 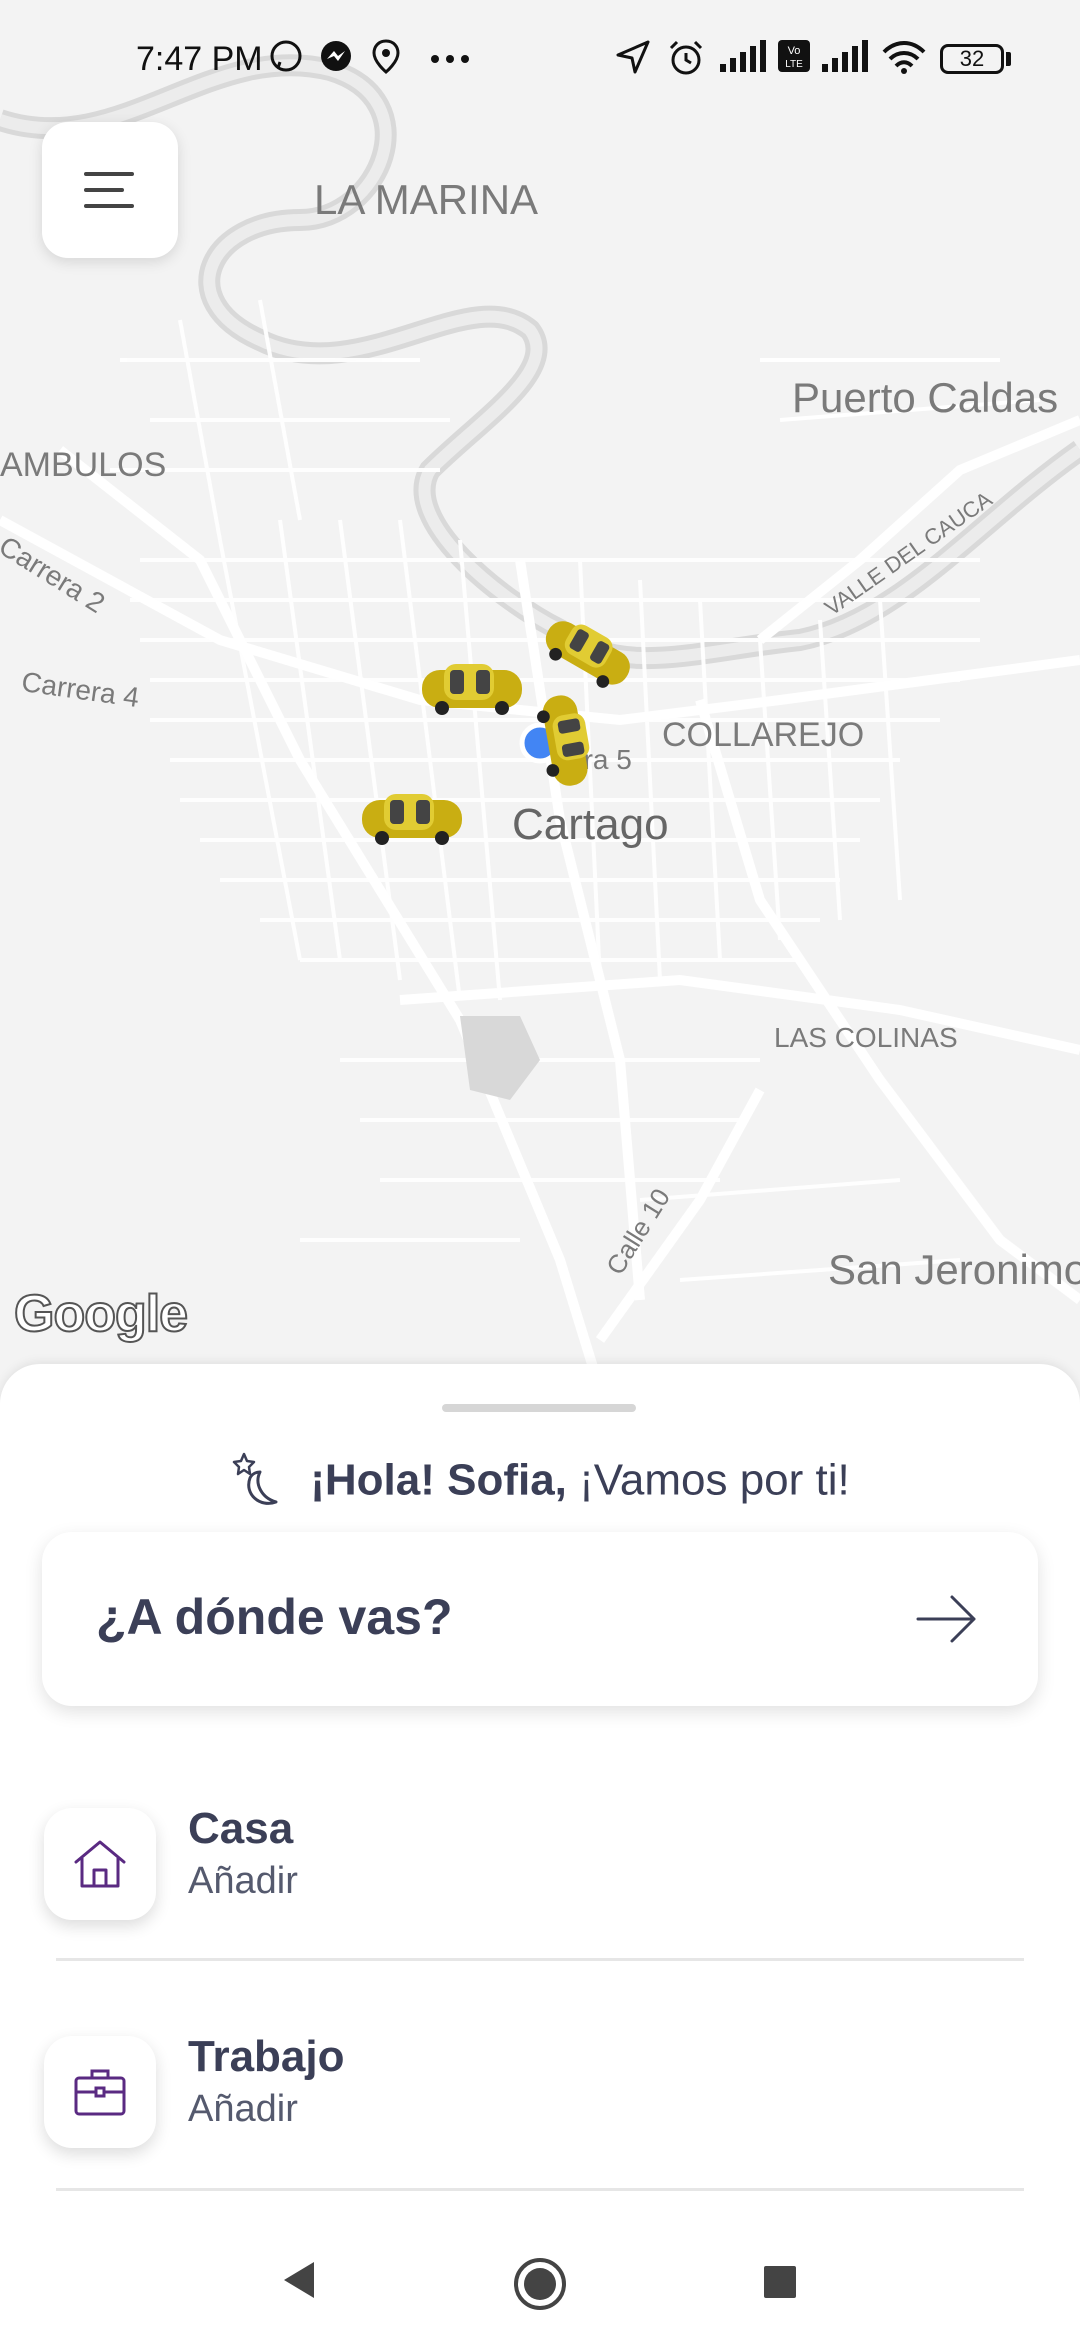 What do you see at coordinates (1008, 59) in the screenshot?
I see `battery-tip` at bounding box center [1008, 59].